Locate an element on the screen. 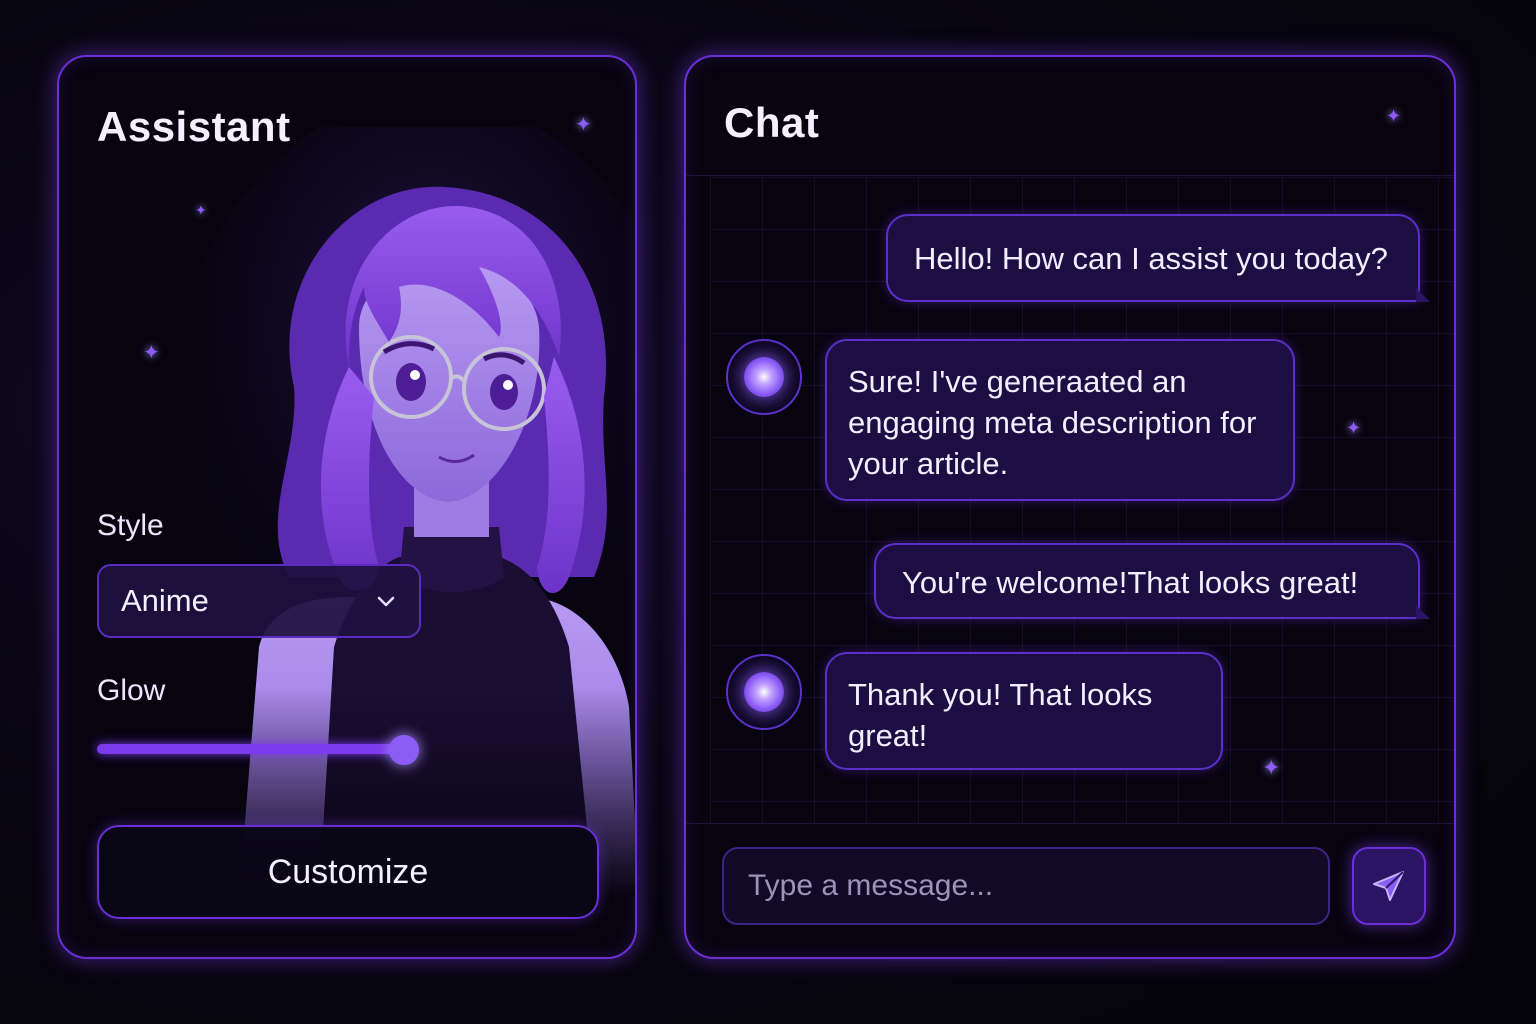 The image size is (1536, 1024). chat-title: Chat is located at coordinates (772, 122).